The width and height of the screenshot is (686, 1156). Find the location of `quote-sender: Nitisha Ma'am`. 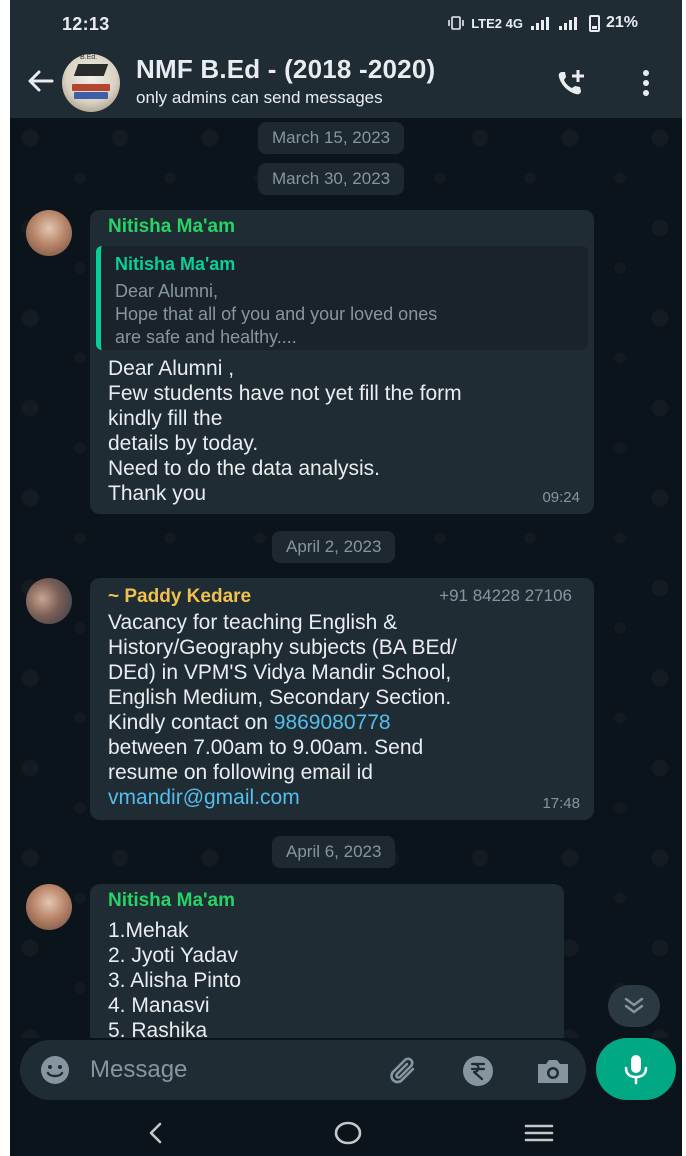

quote-sender: Nitisha Ma'am is located at coordinates (175, 264).